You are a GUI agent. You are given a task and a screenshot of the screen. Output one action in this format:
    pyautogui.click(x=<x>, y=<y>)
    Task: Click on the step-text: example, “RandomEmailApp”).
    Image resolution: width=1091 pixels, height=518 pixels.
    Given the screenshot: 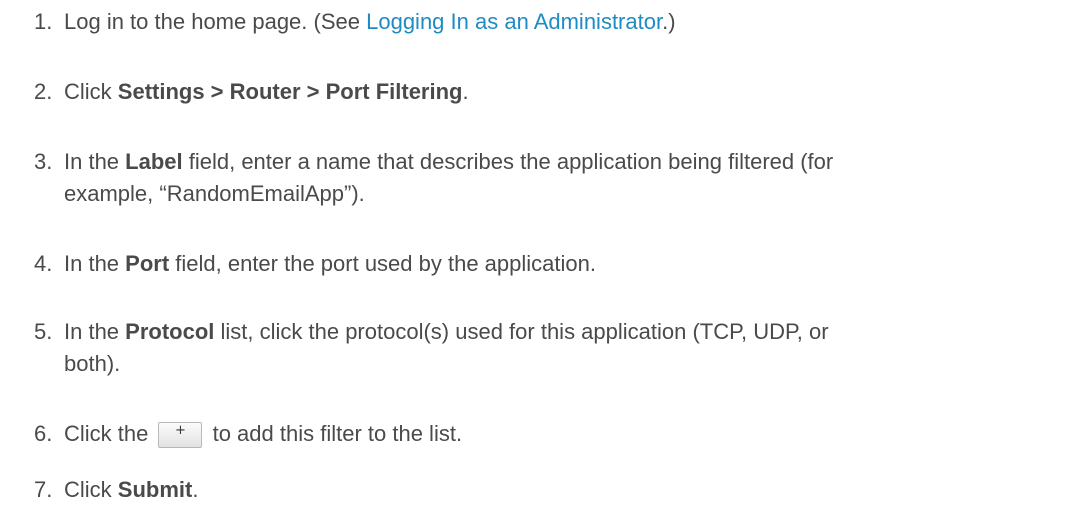 What is the action you would take?
    pyautogui.click(x=214, y=193)
    